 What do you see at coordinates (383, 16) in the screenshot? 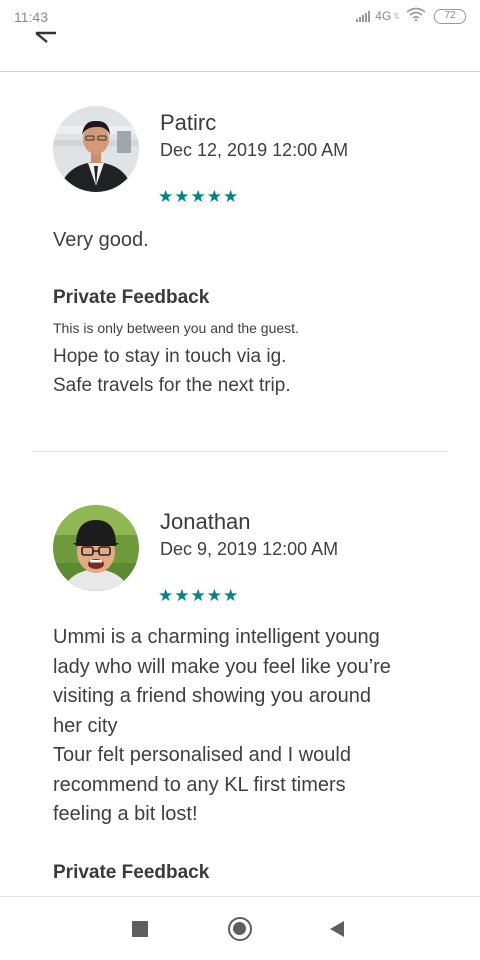
I see `network-type: 4G` at bounding box center [383, 16].